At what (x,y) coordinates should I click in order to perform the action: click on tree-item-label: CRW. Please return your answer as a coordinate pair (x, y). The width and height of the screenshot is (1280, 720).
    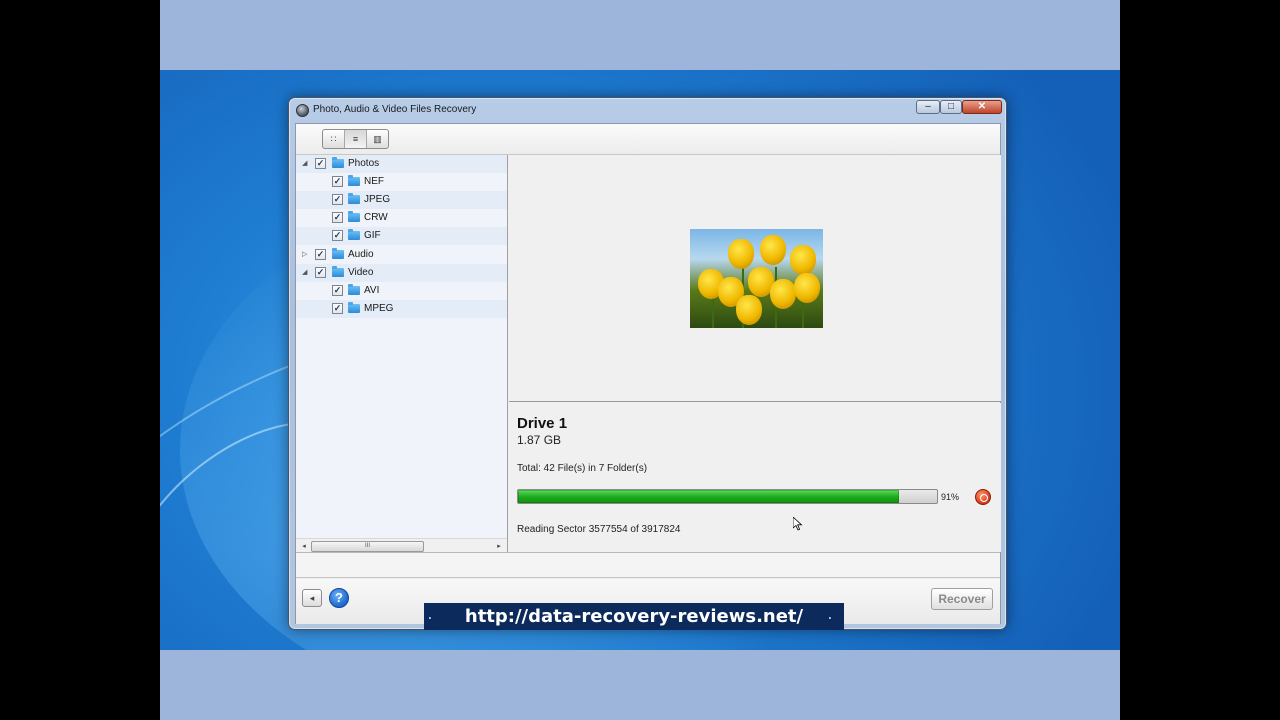
    Looking at the image, I should click on (376, 217).